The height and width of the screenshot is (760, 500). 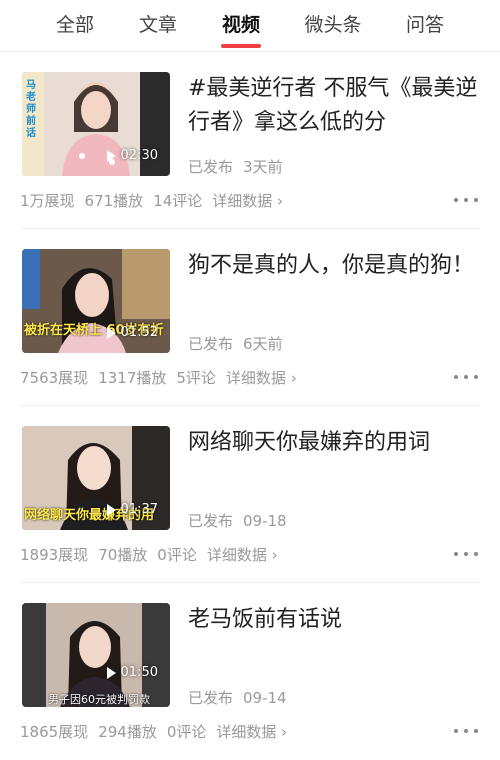 What do you see at coordinates (47, 201) in the screenshot?
I see `impressions-count: 1万展现` at bounding box center [47, 201].